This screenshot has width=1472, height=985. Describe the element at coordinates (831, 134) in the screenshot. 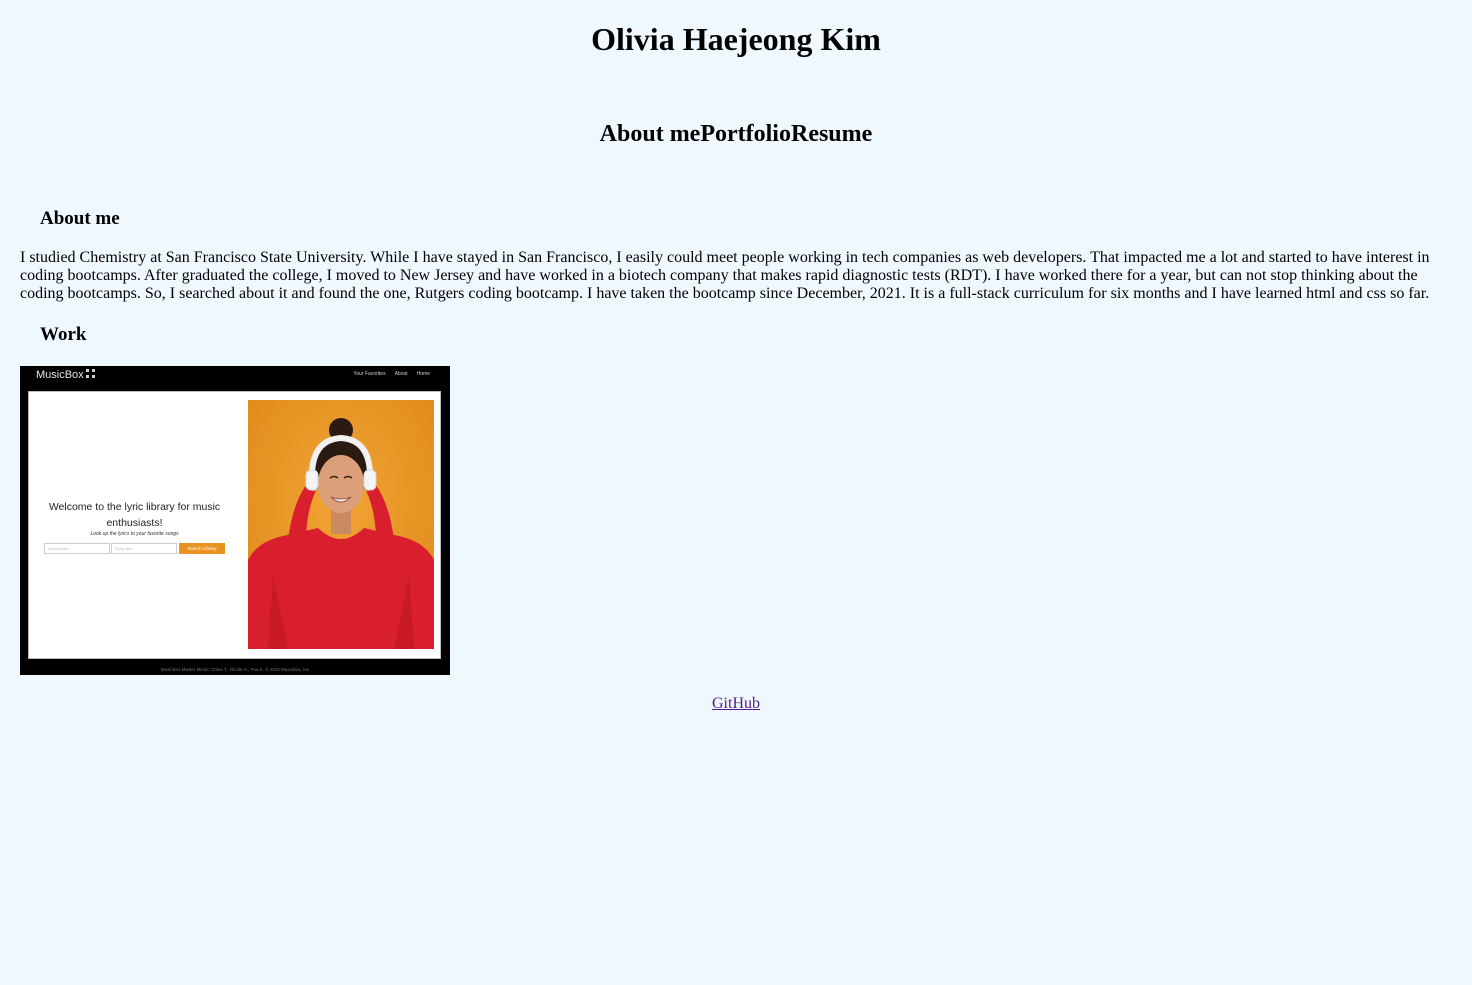

I see `nav-link-resume: Resume` at that location.